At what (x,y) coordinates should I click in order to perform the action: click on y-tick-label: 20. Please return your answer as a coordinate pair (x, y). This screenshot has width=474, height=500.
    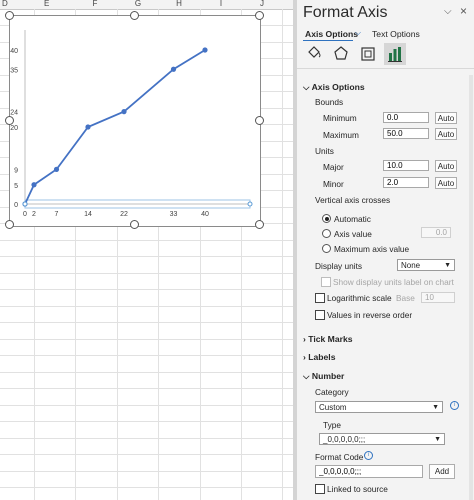
    Looking at the image, I should click on (14, 128).